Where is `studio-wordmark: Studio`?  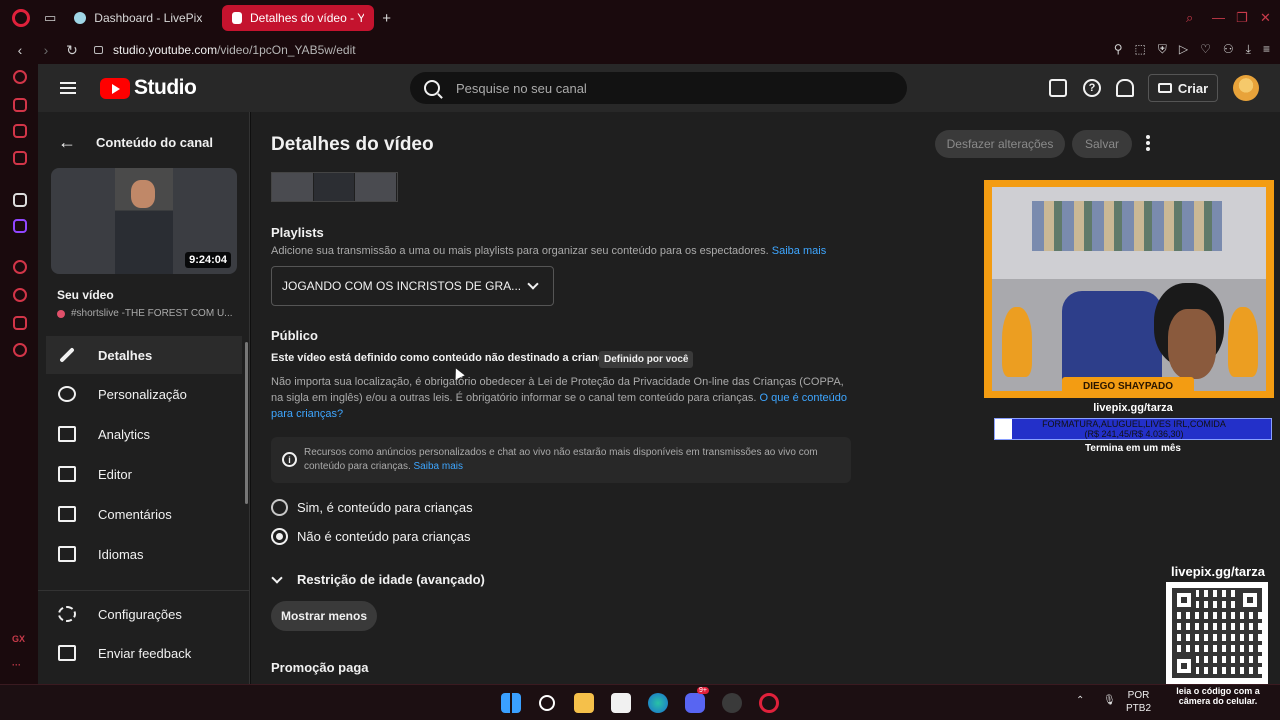 studio-wordmark: Studio is located at coordinates (165, 88).